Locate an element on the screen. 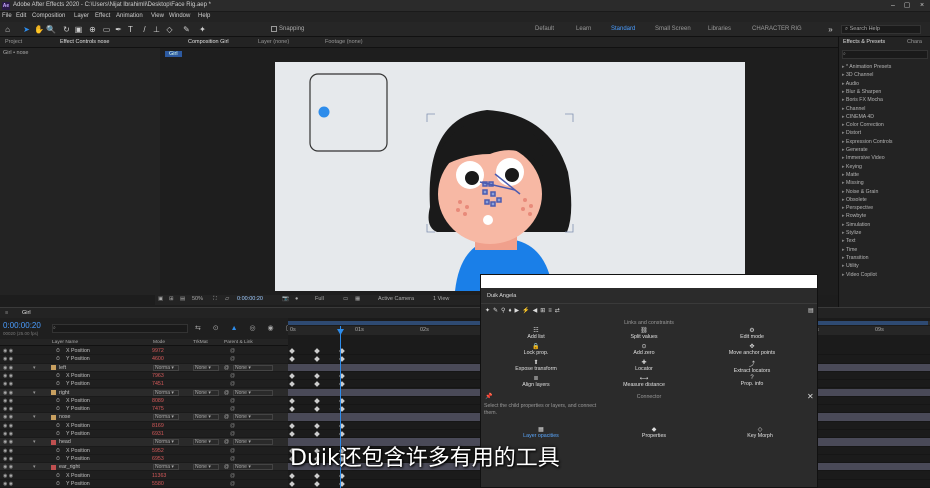  menu-help: Help is located at coordinates (204, 16).